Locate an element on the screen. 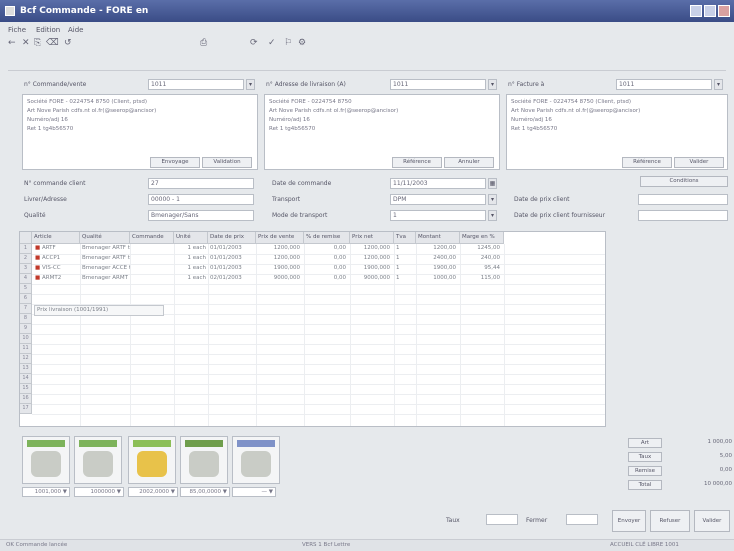  row-number: 3 is located at coordinates (26, 269).